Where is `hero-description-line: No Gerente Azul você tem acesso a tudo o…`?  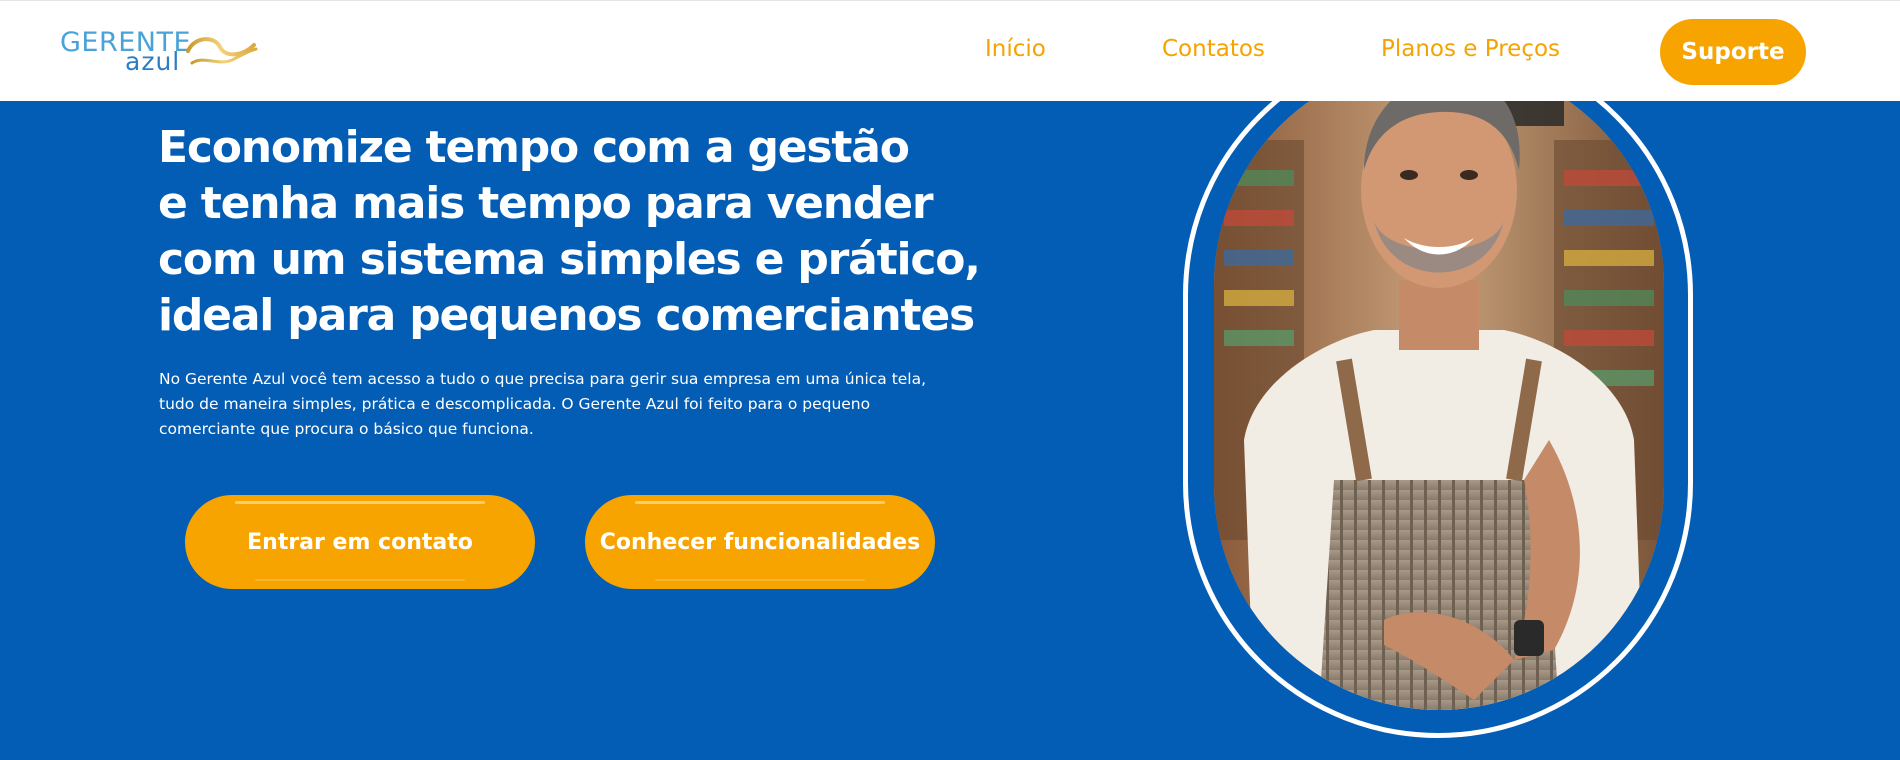 hero-description-line: No Gerente Azul você tem acesso a tudo o… is located at coordinates (543, 379).